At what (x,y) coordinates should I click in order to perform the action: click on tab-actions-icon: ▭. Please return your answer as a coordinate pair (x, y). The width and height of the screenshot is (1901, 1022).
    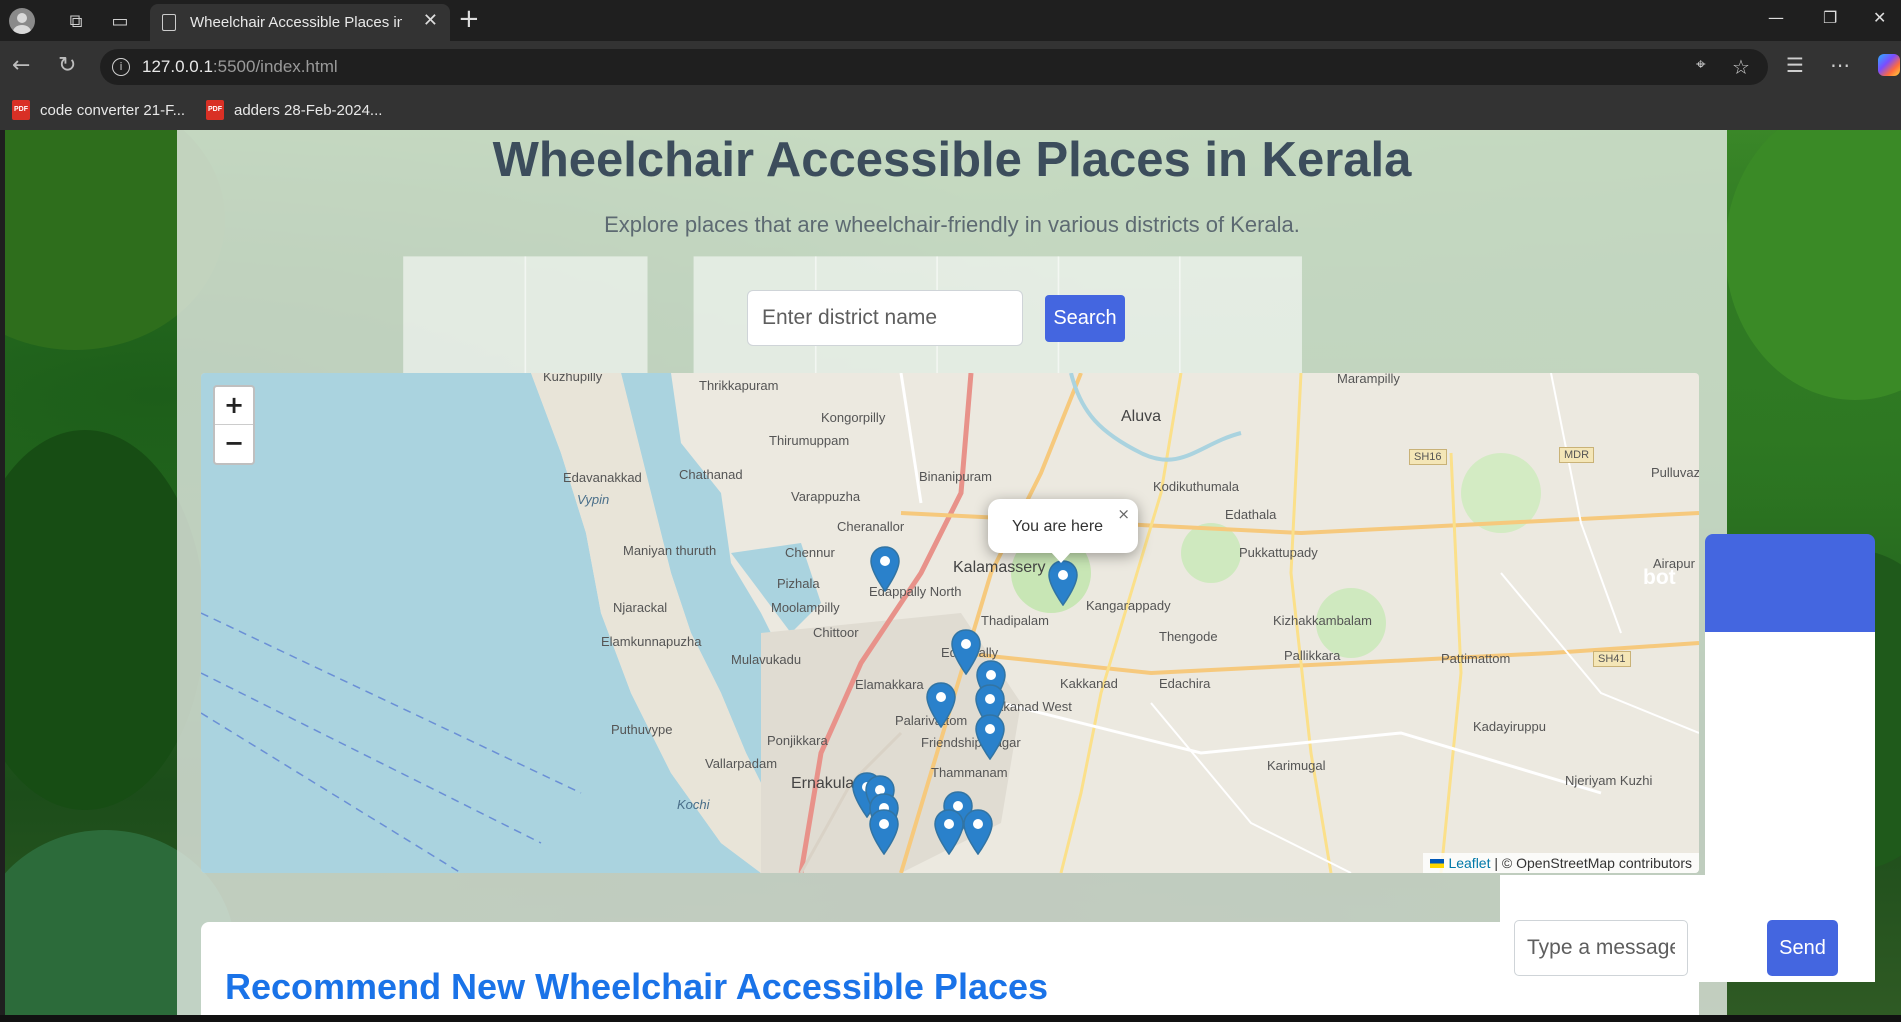
    Looking at the image, I should click on (120, 21).